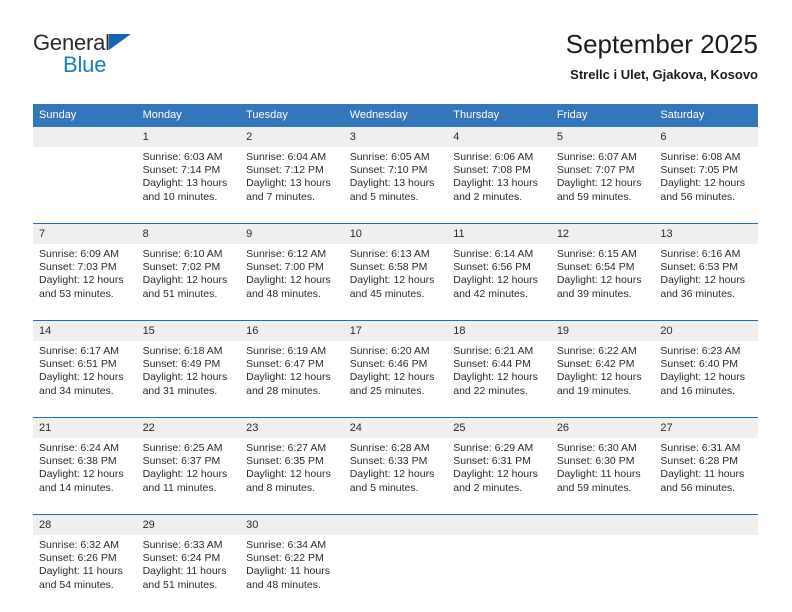 This screenshot has width=792, height=612. I want to click on sunset-text: Sunset: 6:37 PM, so click(181, 461).